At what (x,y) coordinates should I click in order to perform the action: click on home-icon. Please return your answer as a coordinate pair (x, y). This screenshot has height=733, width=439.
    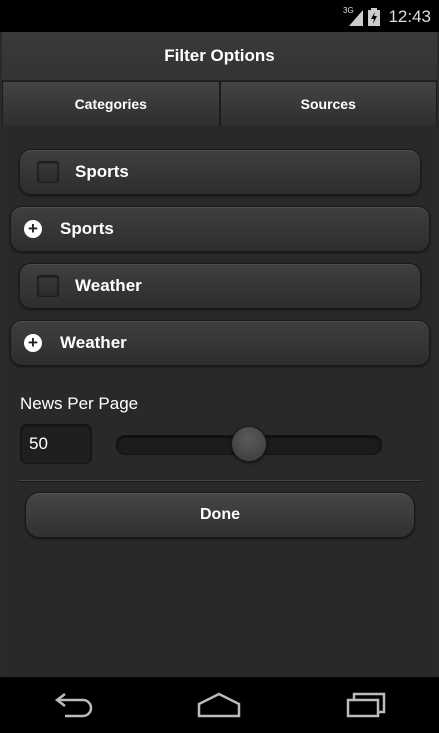
    Looking at the image, I should click on (219, 705).